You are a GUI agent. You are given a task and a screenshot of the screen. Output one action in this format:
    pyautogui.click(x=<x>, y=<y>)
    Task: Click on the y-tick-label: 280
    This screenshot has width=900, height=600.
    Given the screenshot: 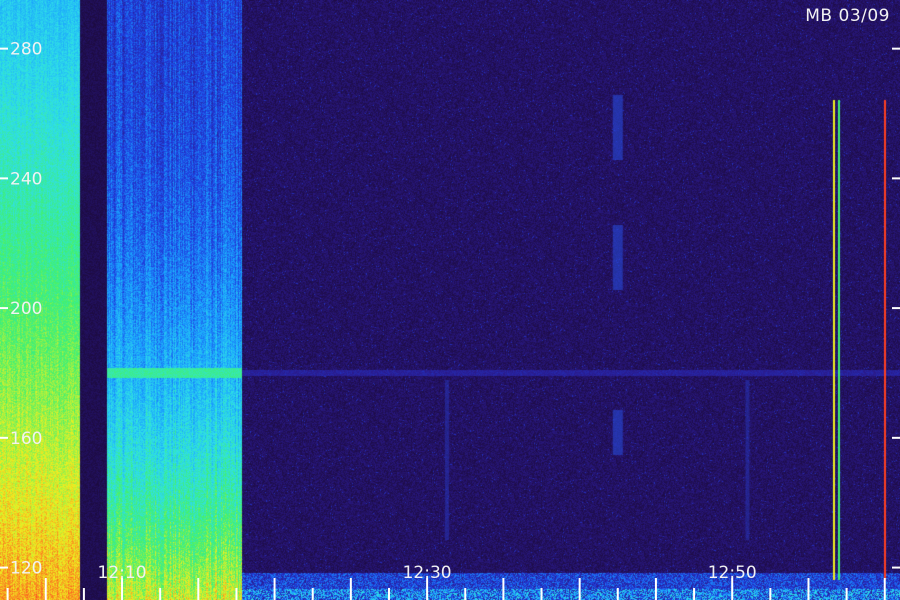 What is the action you would take?
    pyautogui.click(x=26, y=50)
    